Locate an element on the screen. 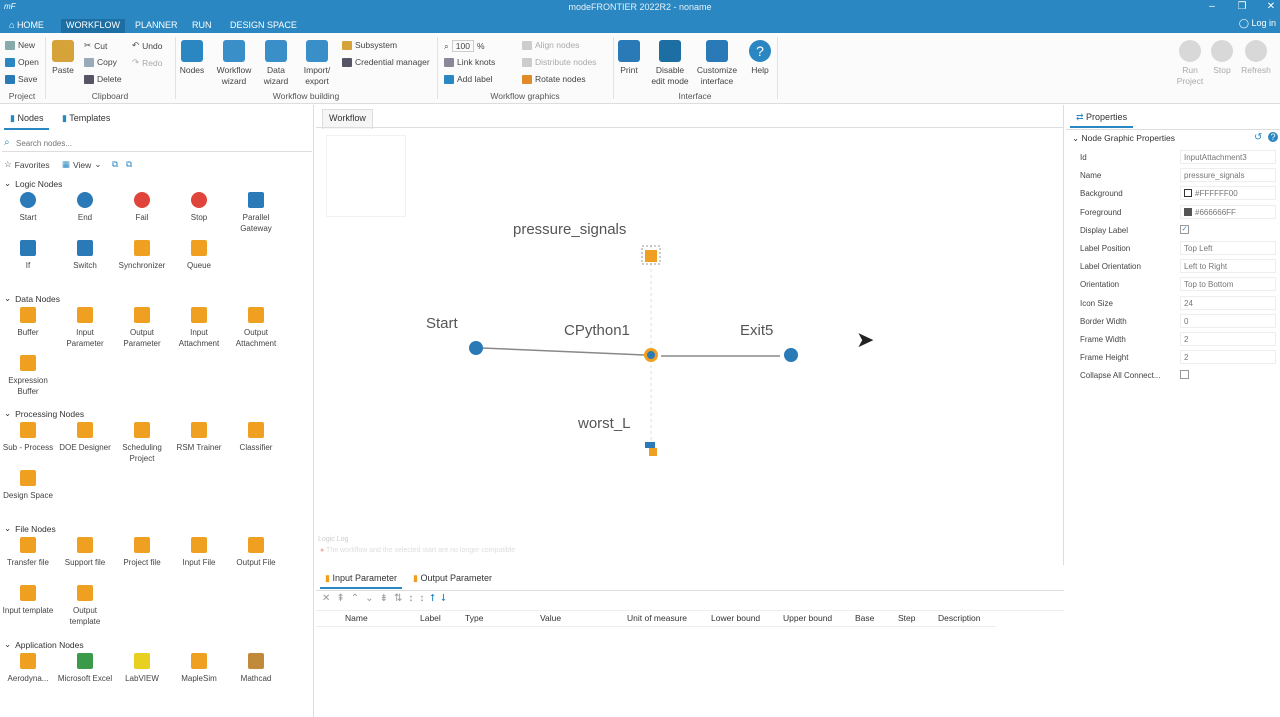  node-item: RSM Trainer is located at coordinates (199, 437).